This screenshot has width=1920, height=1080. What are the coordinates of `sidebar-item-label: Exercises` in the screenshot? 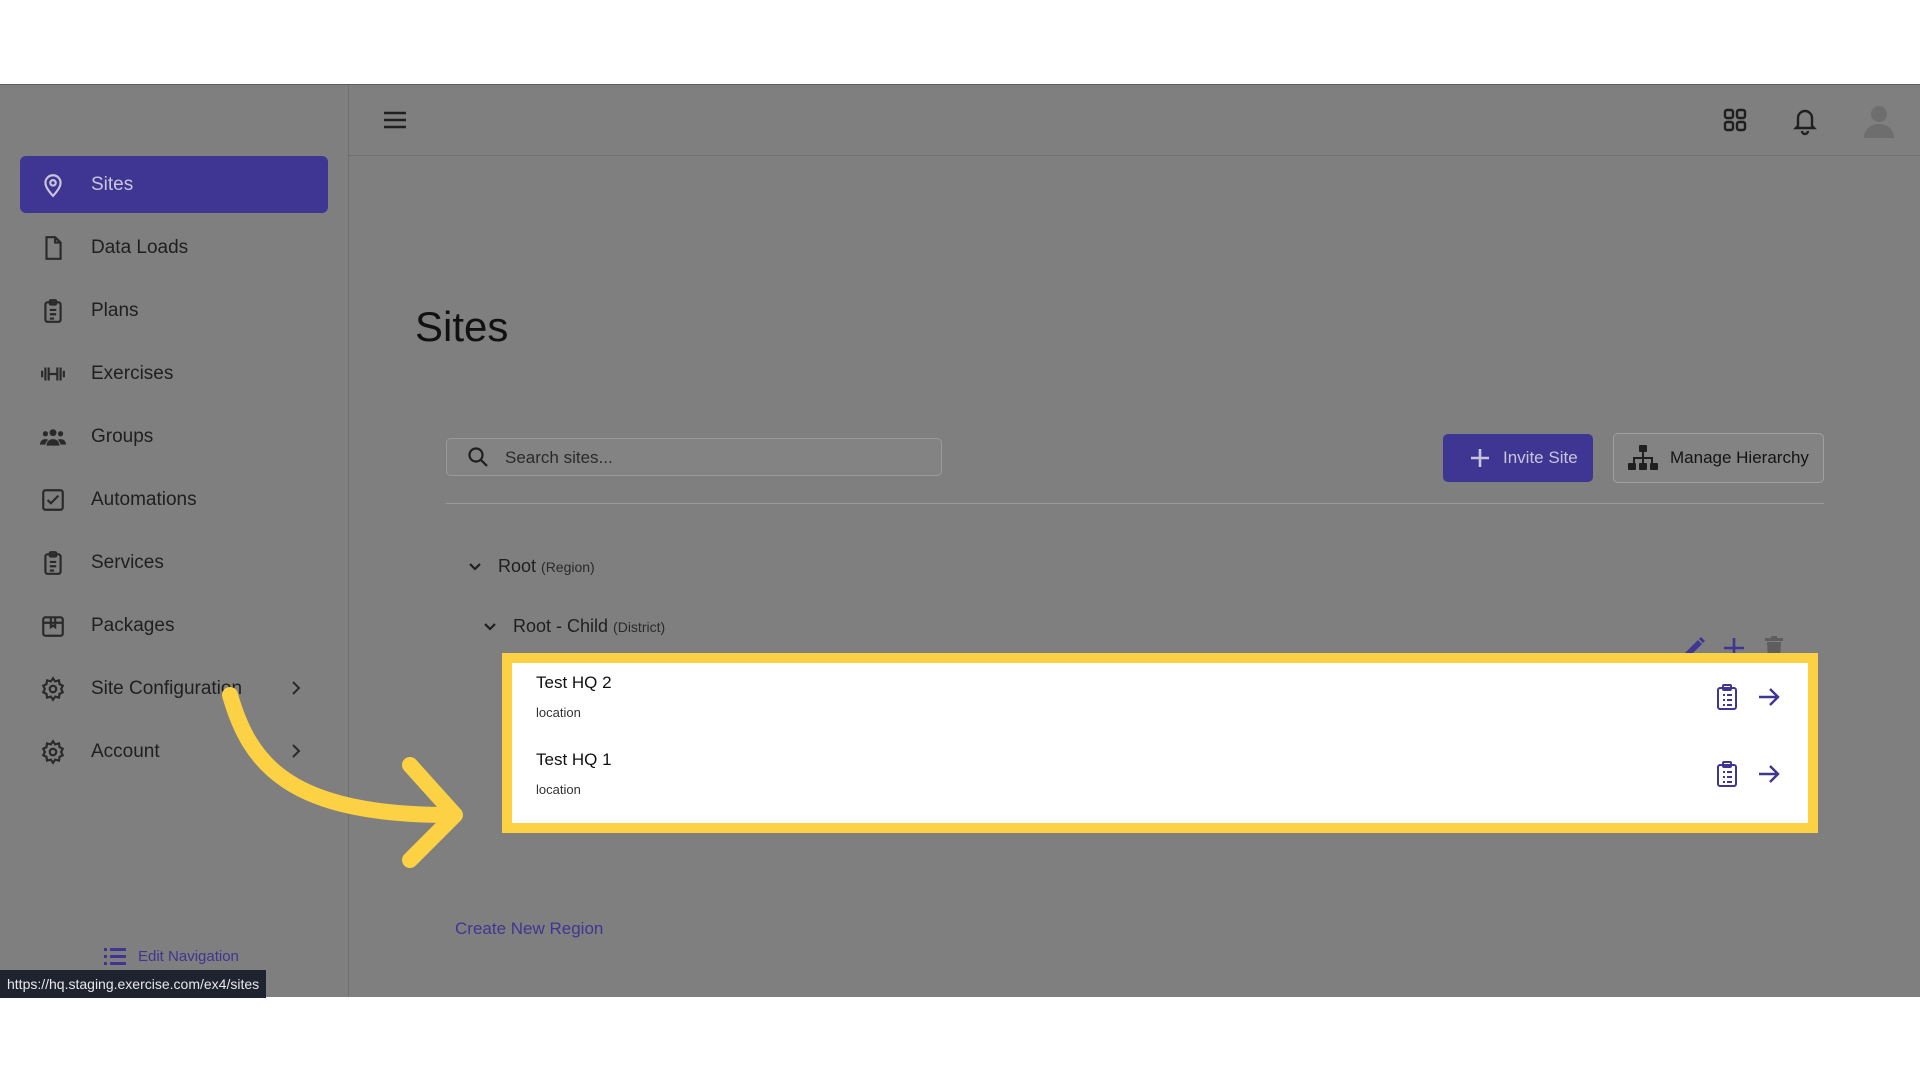 It's located at (132, 373).